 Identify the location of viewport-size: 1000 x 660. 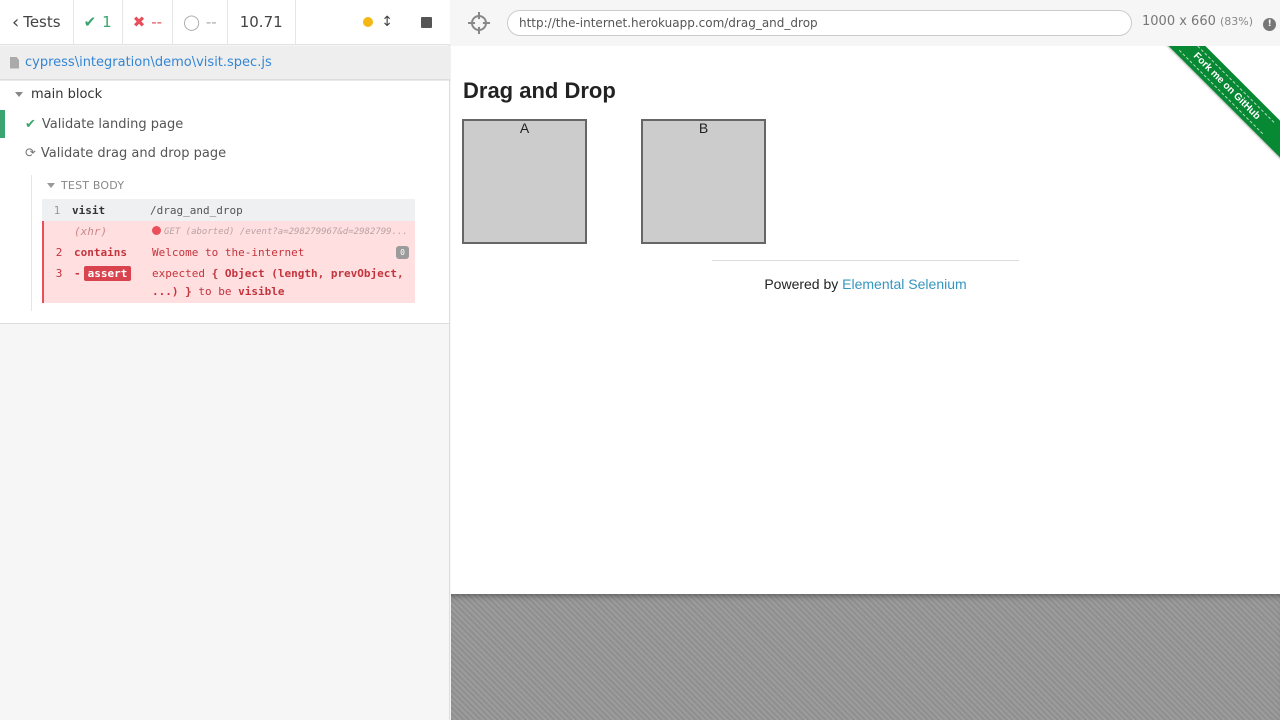
(1179, 21).